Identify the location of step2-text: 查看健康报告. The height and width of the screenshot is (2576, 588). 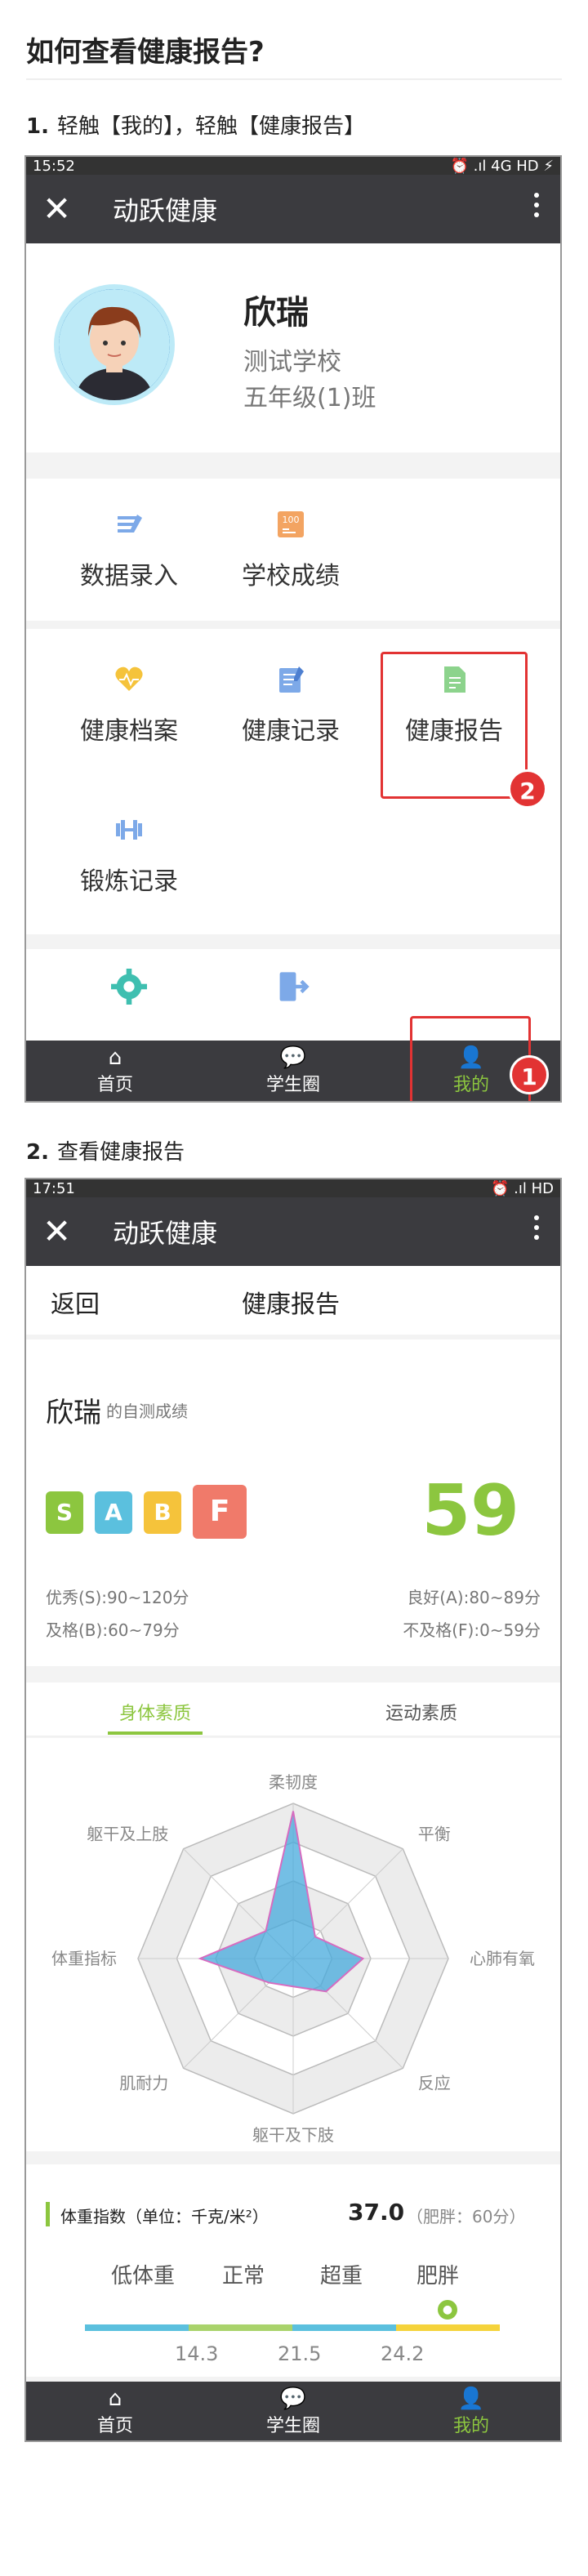
(121, 1152).